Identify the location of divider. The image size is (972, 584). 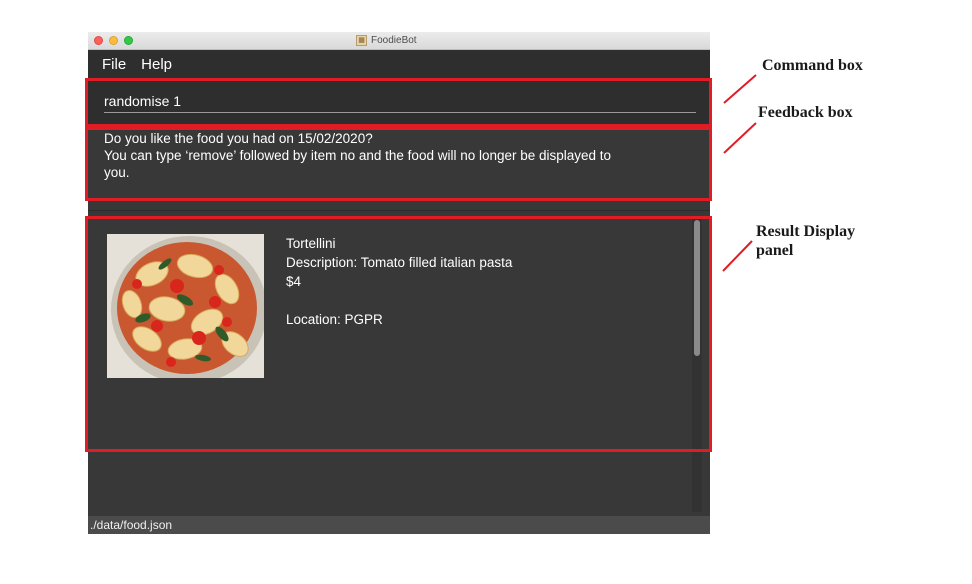
(399, 210).